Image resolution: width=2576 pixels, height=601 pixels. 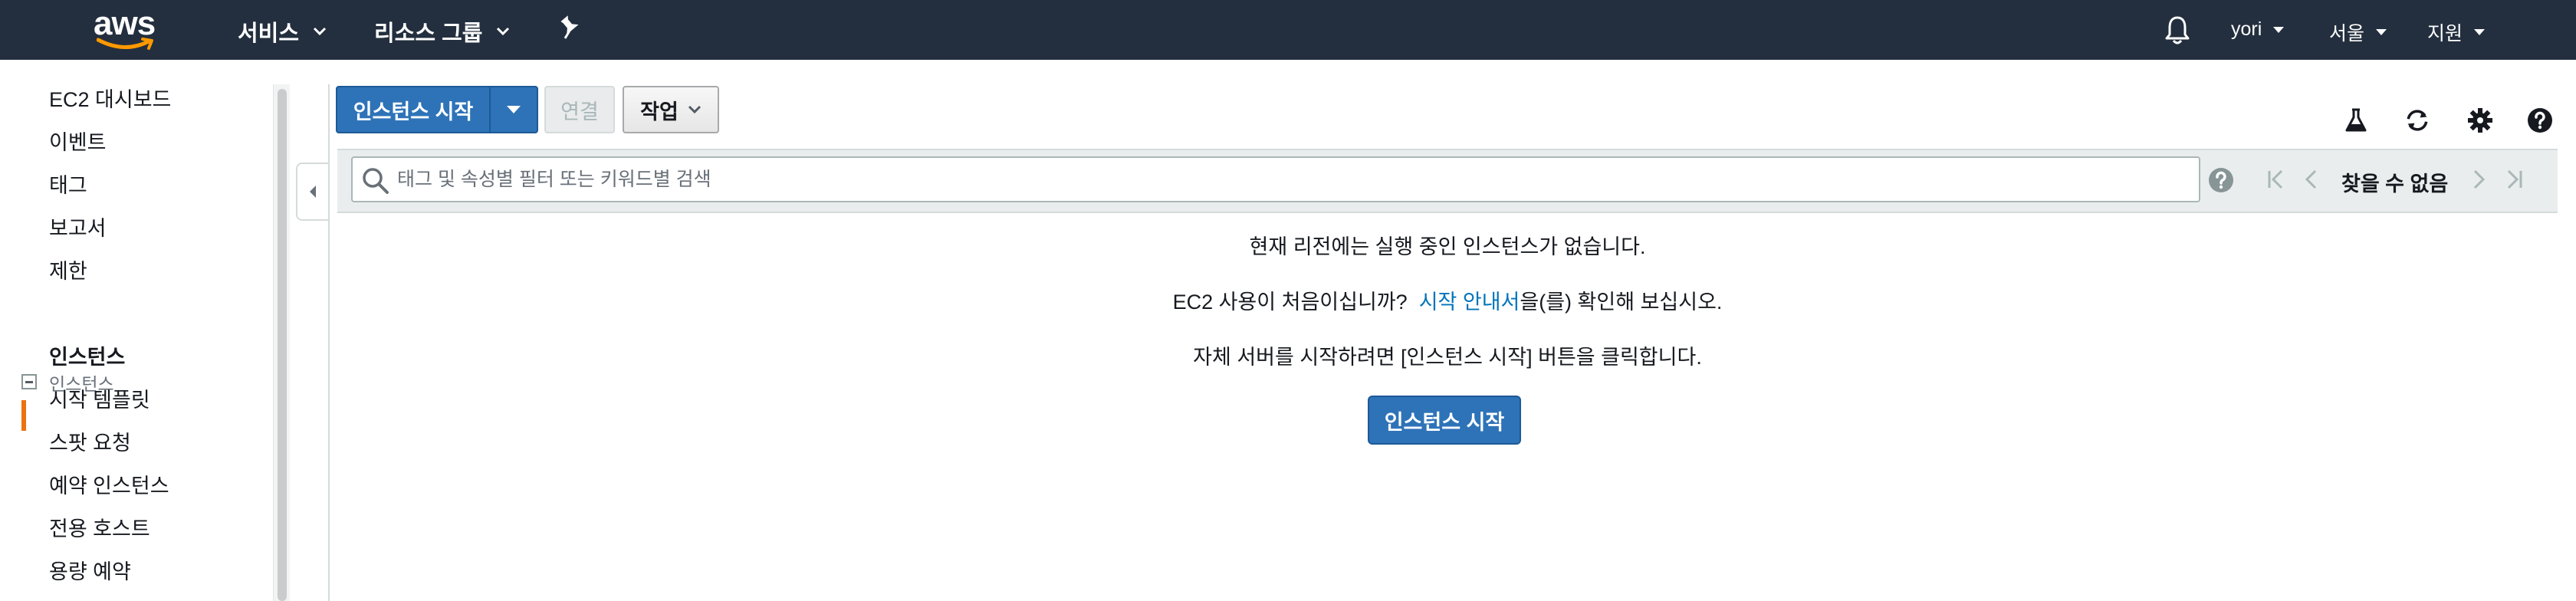 I want to click on no-instances-message: 현재 리전에는 실행 중인 인스턴스가 없습니다., so click(x=1447, y=246).